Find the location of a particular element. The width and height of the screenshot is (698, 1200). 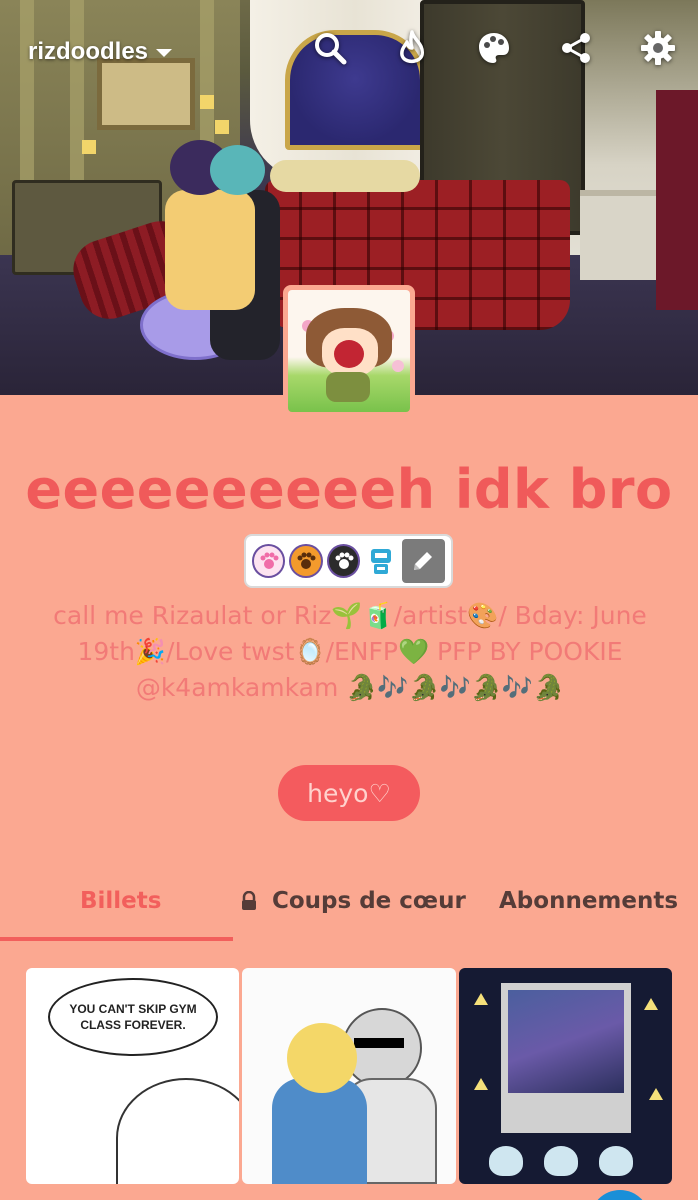

paw-badge-pink-icon is located at coordinates (269, 561).